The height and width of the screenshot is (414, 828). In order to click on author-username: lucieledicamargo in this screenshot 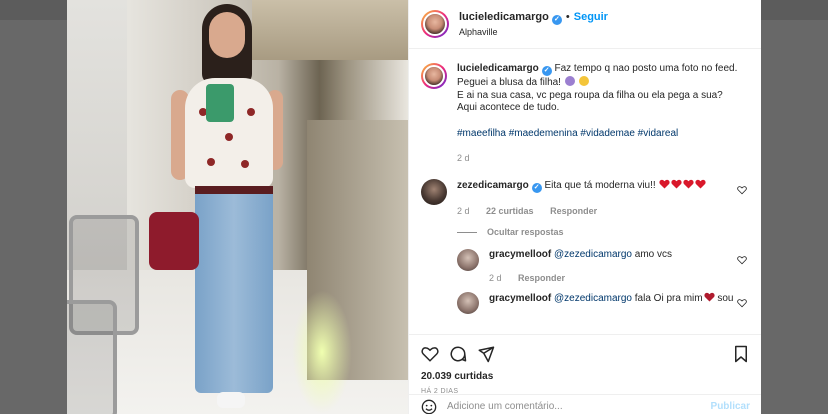, I will do `click(504, 17)`.